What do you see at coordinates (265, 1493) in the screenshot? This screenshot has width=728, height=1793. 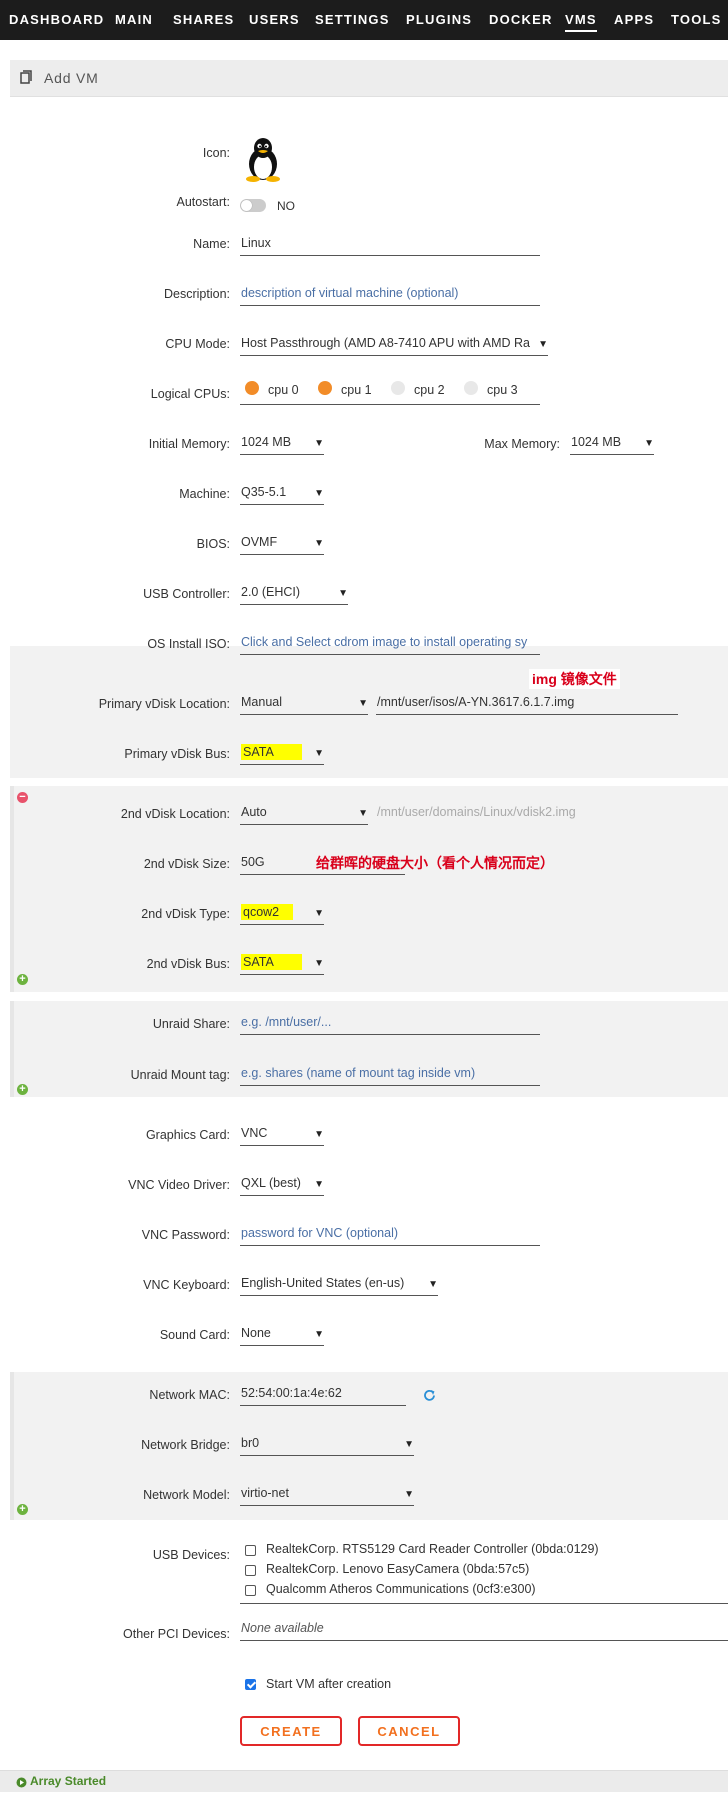 I see `network-model-value: virtio-net` at bounding box center [265, 1493].